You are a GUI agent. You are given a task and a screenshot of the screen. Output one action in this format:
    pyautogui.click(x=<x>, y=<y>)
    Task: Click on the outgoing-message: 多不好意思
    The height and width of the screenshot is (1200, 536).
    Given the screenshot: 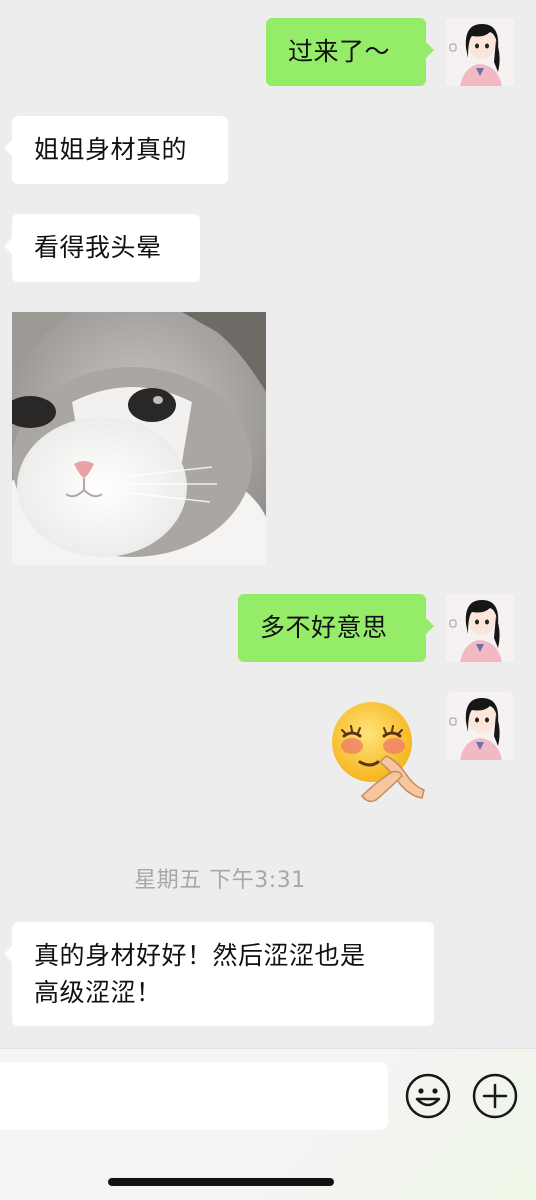 What is the action you would take?
    pyautogui.click(x=336, y=628)
    